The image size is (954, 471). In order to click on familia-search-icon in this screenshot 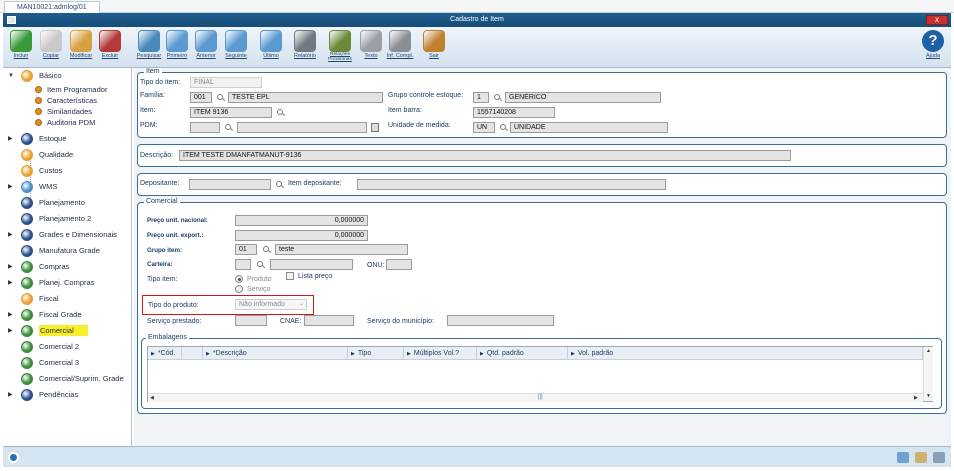, I will do `click(220, 97)`.